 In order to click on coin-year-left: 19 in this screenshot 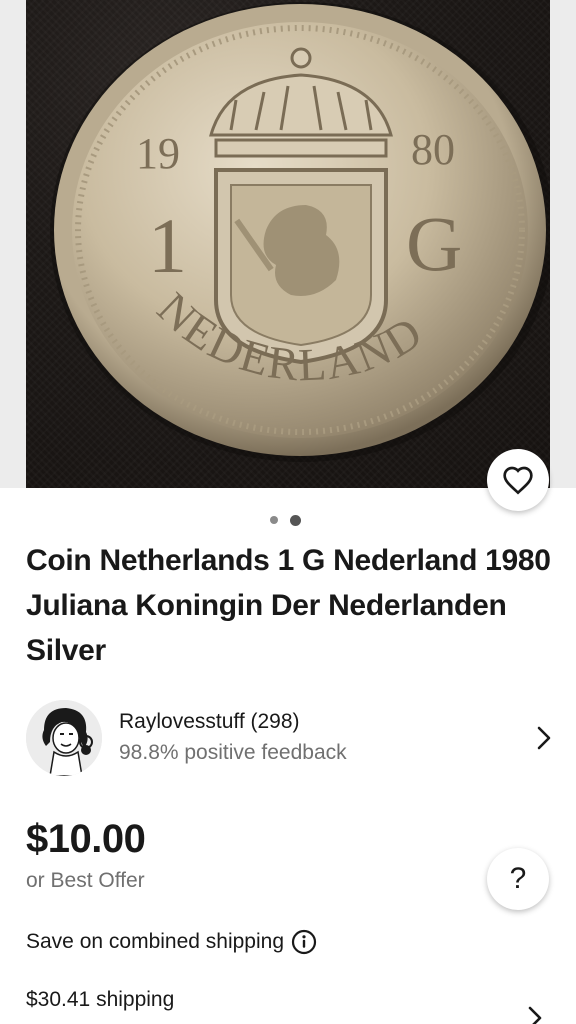, I will do `click(158, 153)`.